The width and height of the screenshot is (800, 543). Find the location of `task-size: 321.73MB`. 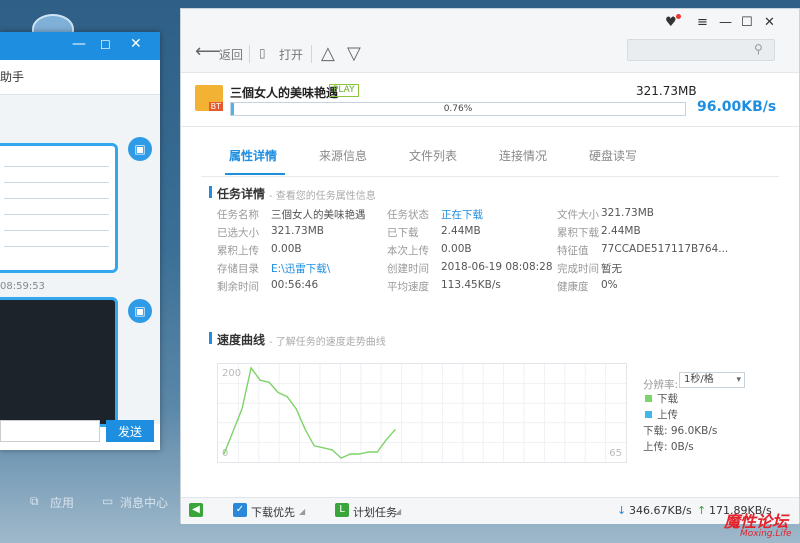

task-size: 321.73MB is located at coordinates (666, 91).